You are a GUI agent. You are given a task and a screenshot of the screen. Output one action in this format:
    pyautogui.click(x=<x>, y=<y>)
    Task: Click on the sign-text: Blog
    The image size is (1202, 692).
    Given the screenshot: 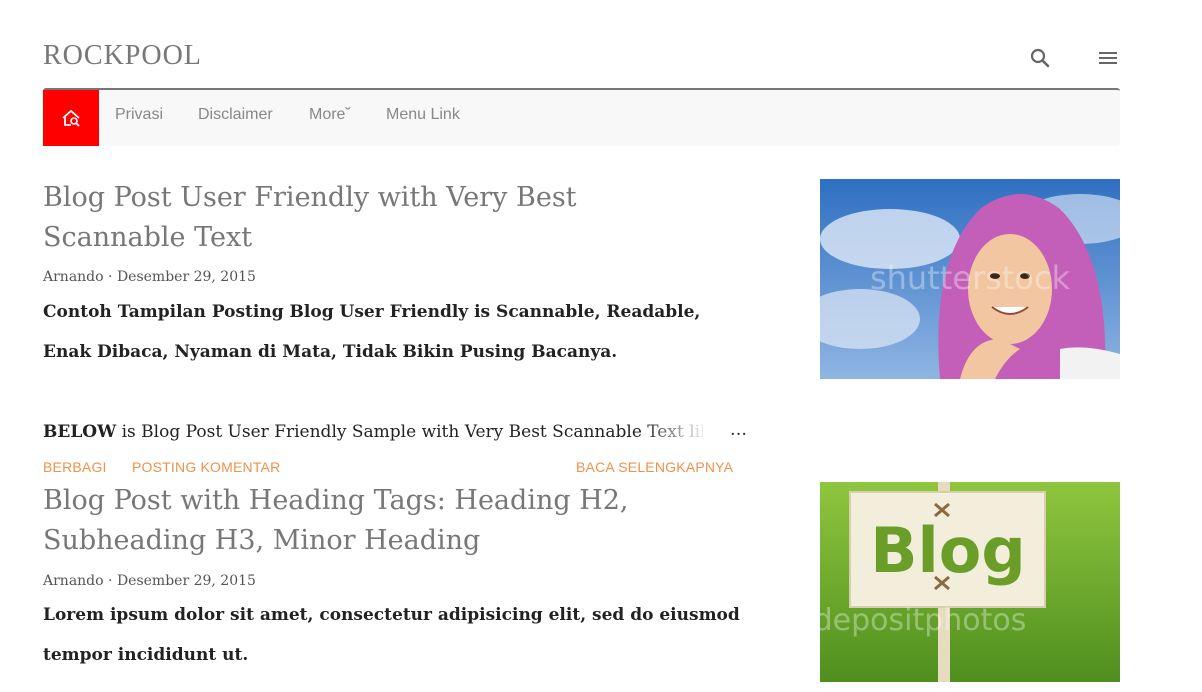 What is the action you would take?
    pyautogui.click(x=947, y=550)
    